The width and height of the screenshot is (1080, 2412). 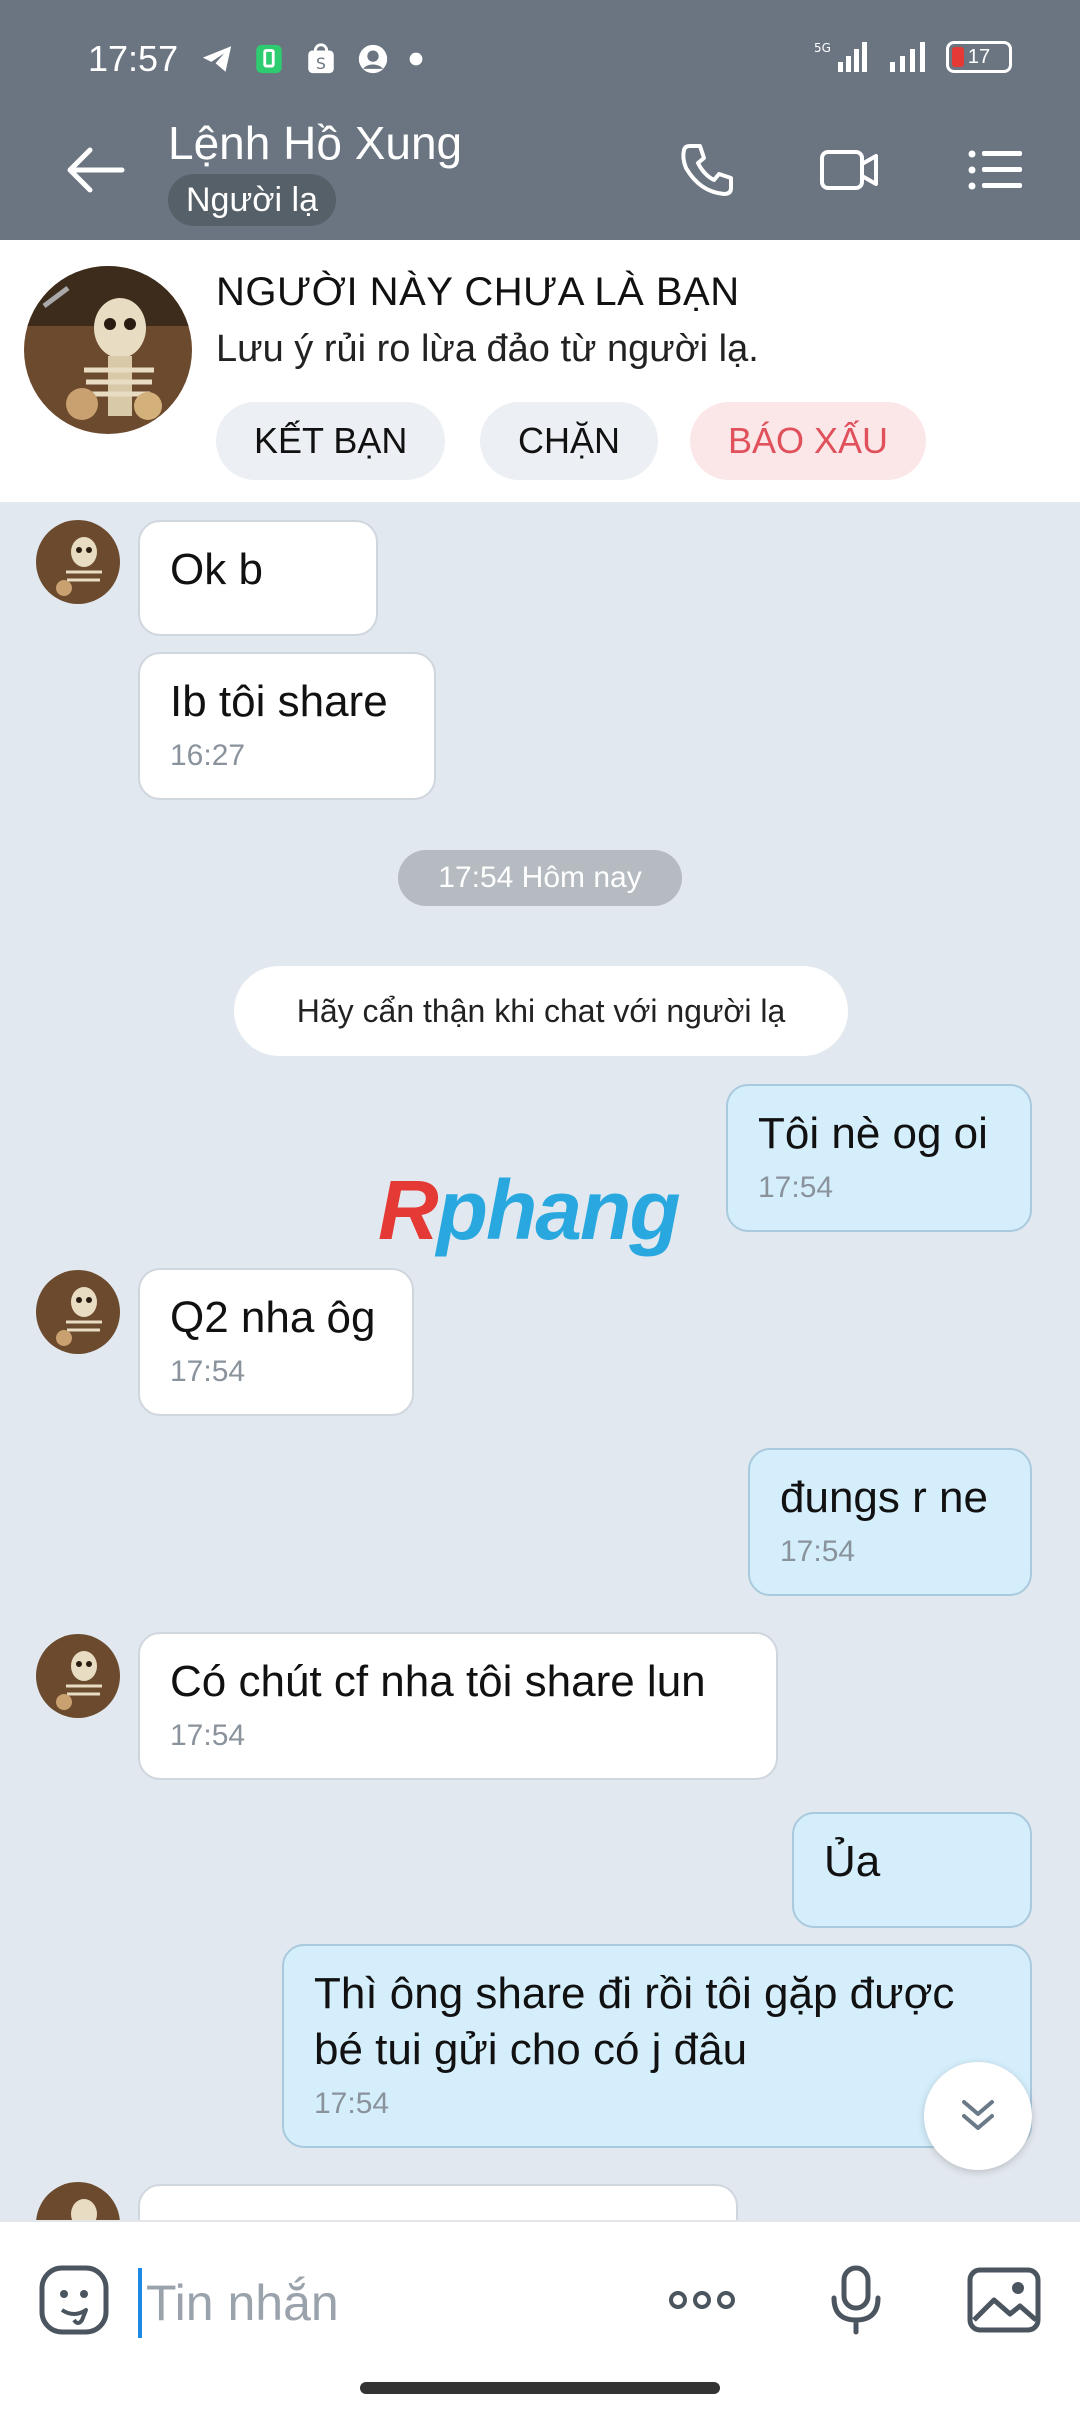 I want to click on message-input, so click(x=378, y=2303).